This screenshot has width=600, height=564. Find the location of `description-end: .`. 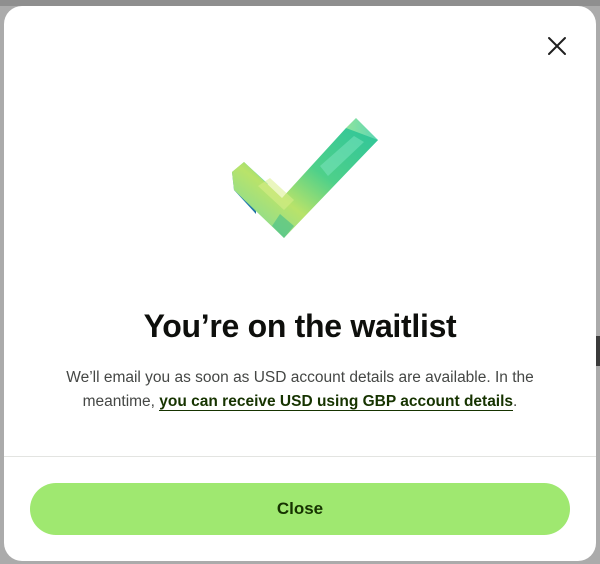

description-end: . is located at coordinates (515, 401).